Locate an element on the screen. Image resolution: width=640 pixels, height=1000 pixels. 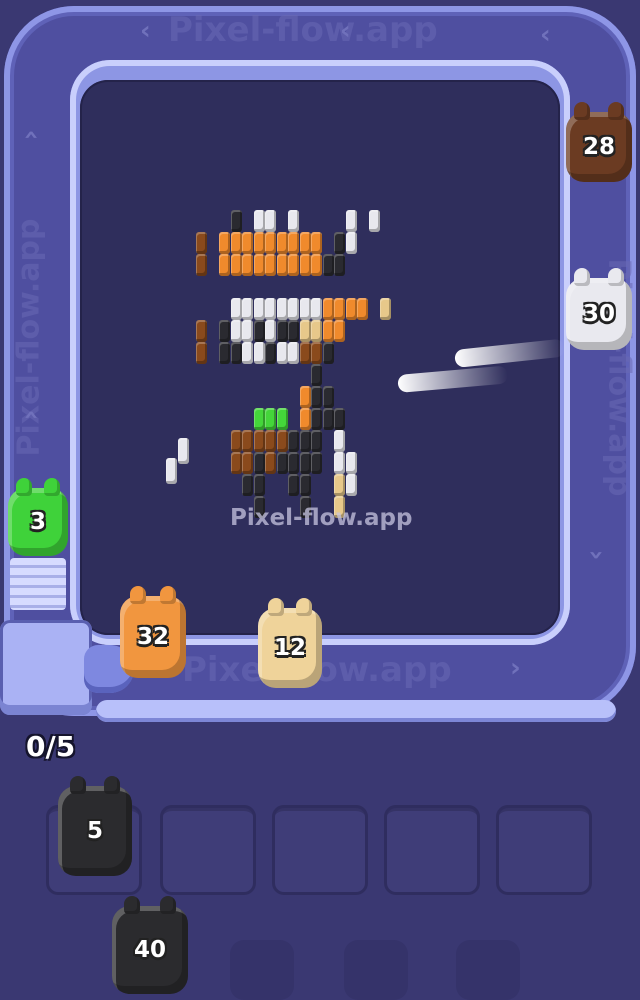
shooter-ammo-count: 12 is located at coordinates (289, 648).